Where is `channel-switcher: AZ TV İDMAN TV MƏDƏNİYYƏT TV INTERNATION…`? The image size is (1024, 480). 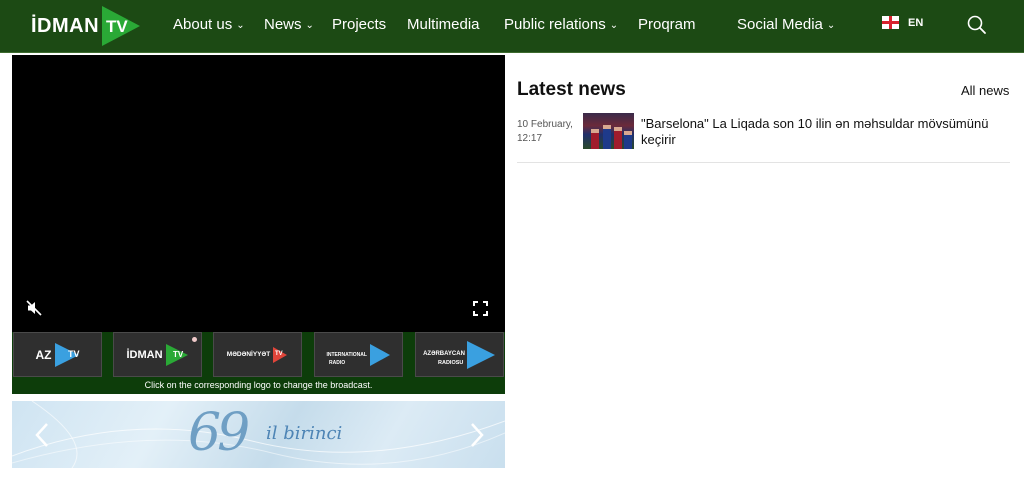 channel-switcher: AZ TV İDMAN TV MƏDƏNİYYƏT TV INTERNATION… is located at coordinates (258, 363).